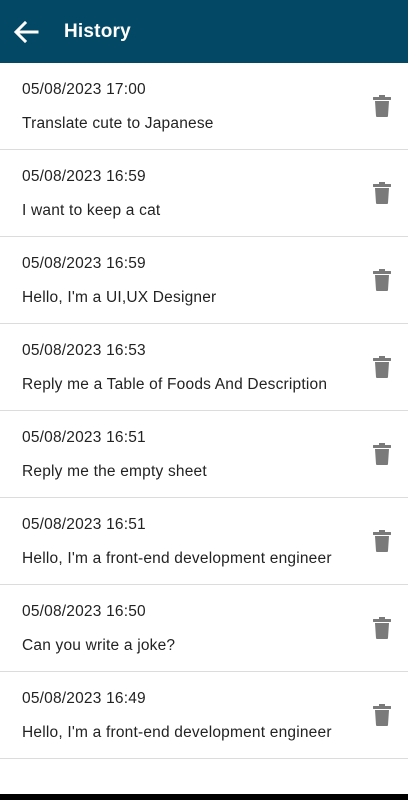 The width and height of the screenshot is (408, 800). What do you see at coordinates (204, 628) in the screenshot?
I see `history-item: 05/08/2023 16:50 Can you write a joke?` at bounding box center [204, 628].